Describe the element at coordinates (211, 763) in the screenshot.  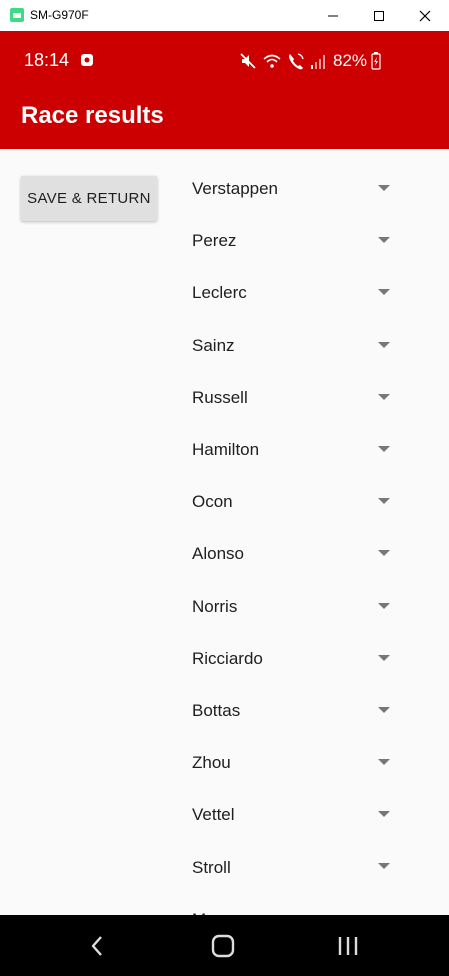
I see `driver-name: Zhou` at that location.